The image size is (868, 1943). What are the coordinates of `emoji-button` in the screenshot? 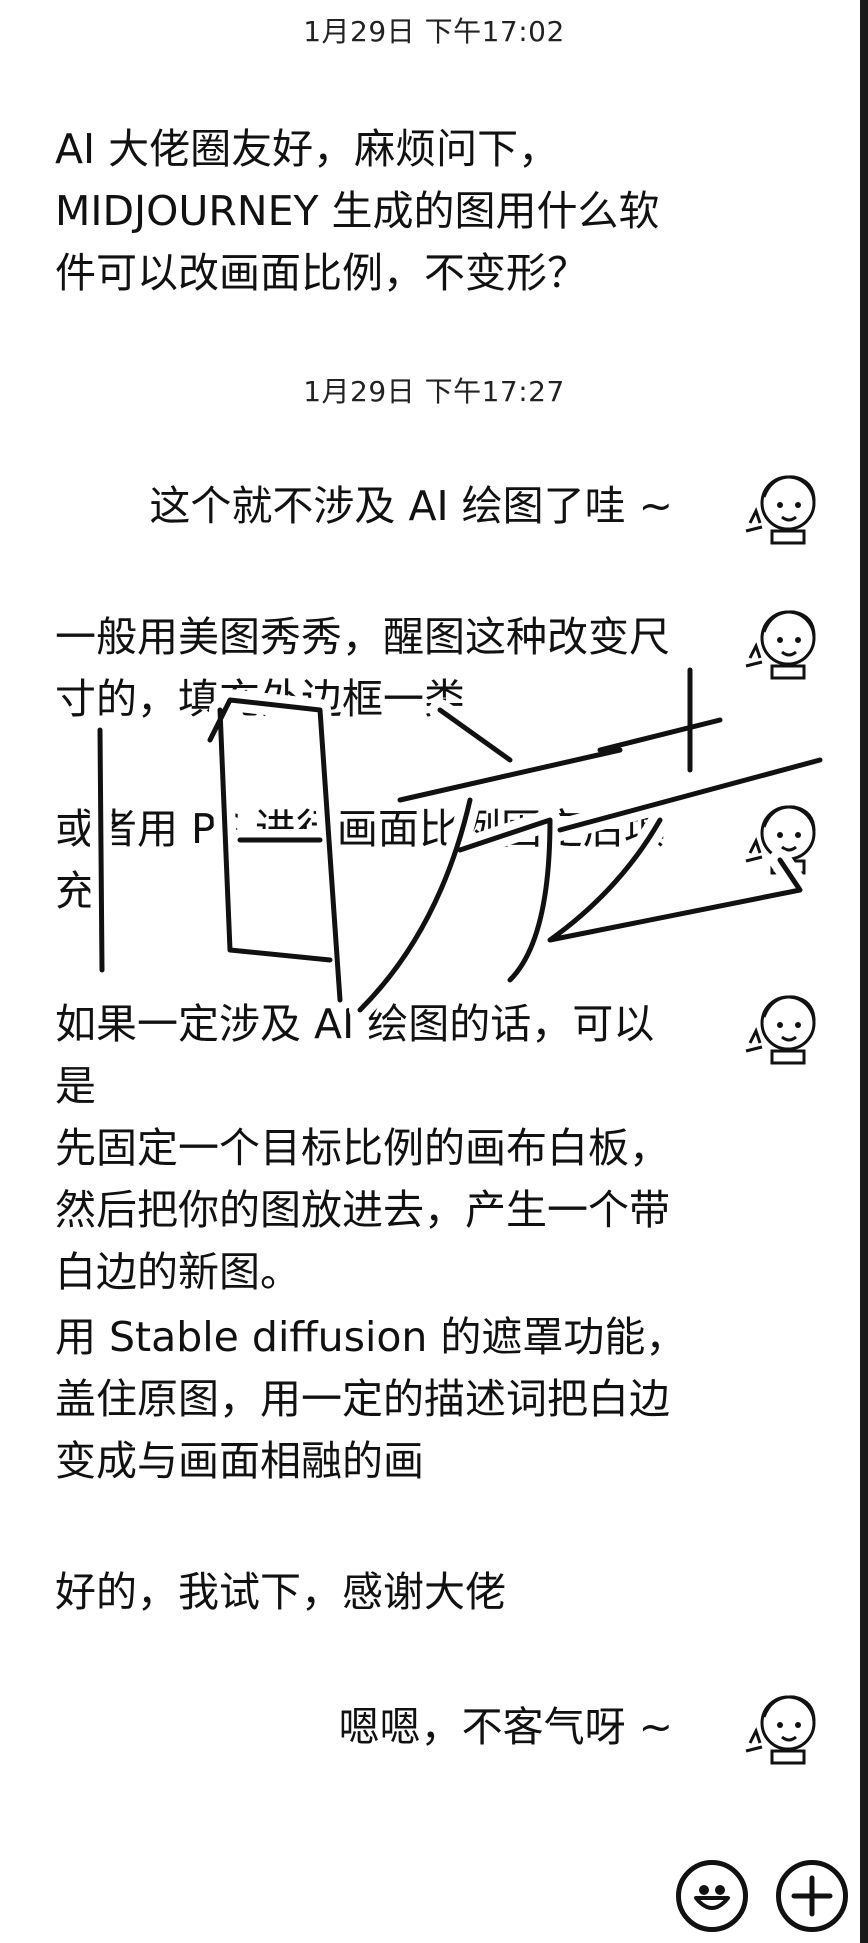 It's located at (712, 1896).